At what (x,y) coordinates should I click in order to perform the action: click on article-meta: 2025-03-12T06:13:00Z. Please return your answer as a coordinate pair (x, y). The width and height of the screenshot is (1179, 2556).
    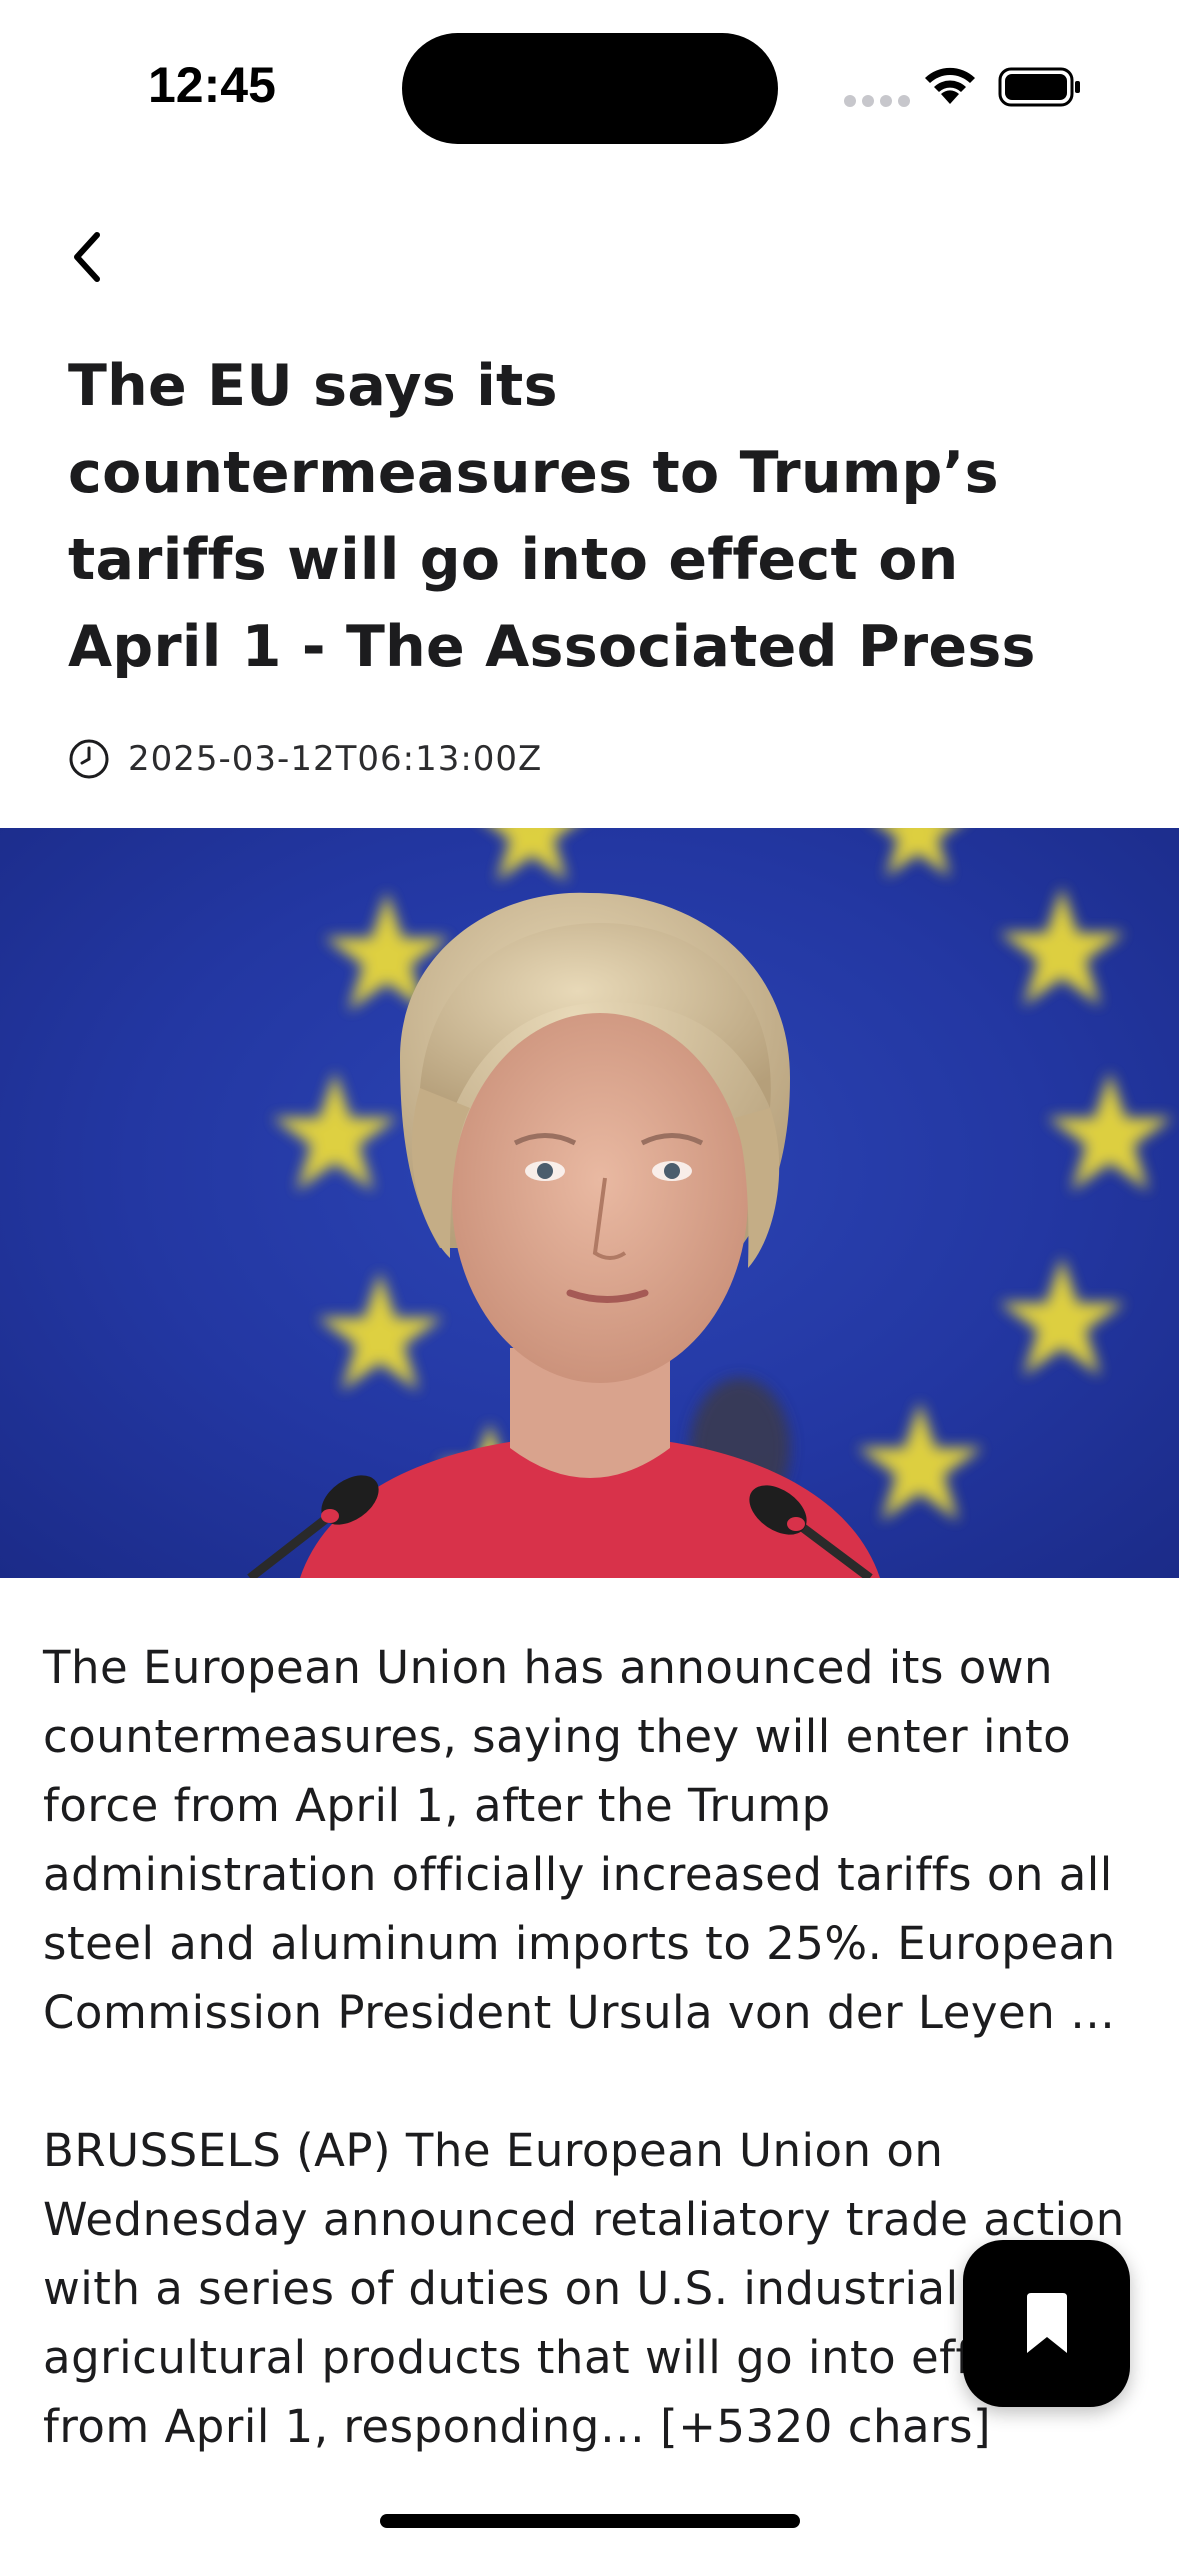
    Looking at the image, I should click on (305, 759).